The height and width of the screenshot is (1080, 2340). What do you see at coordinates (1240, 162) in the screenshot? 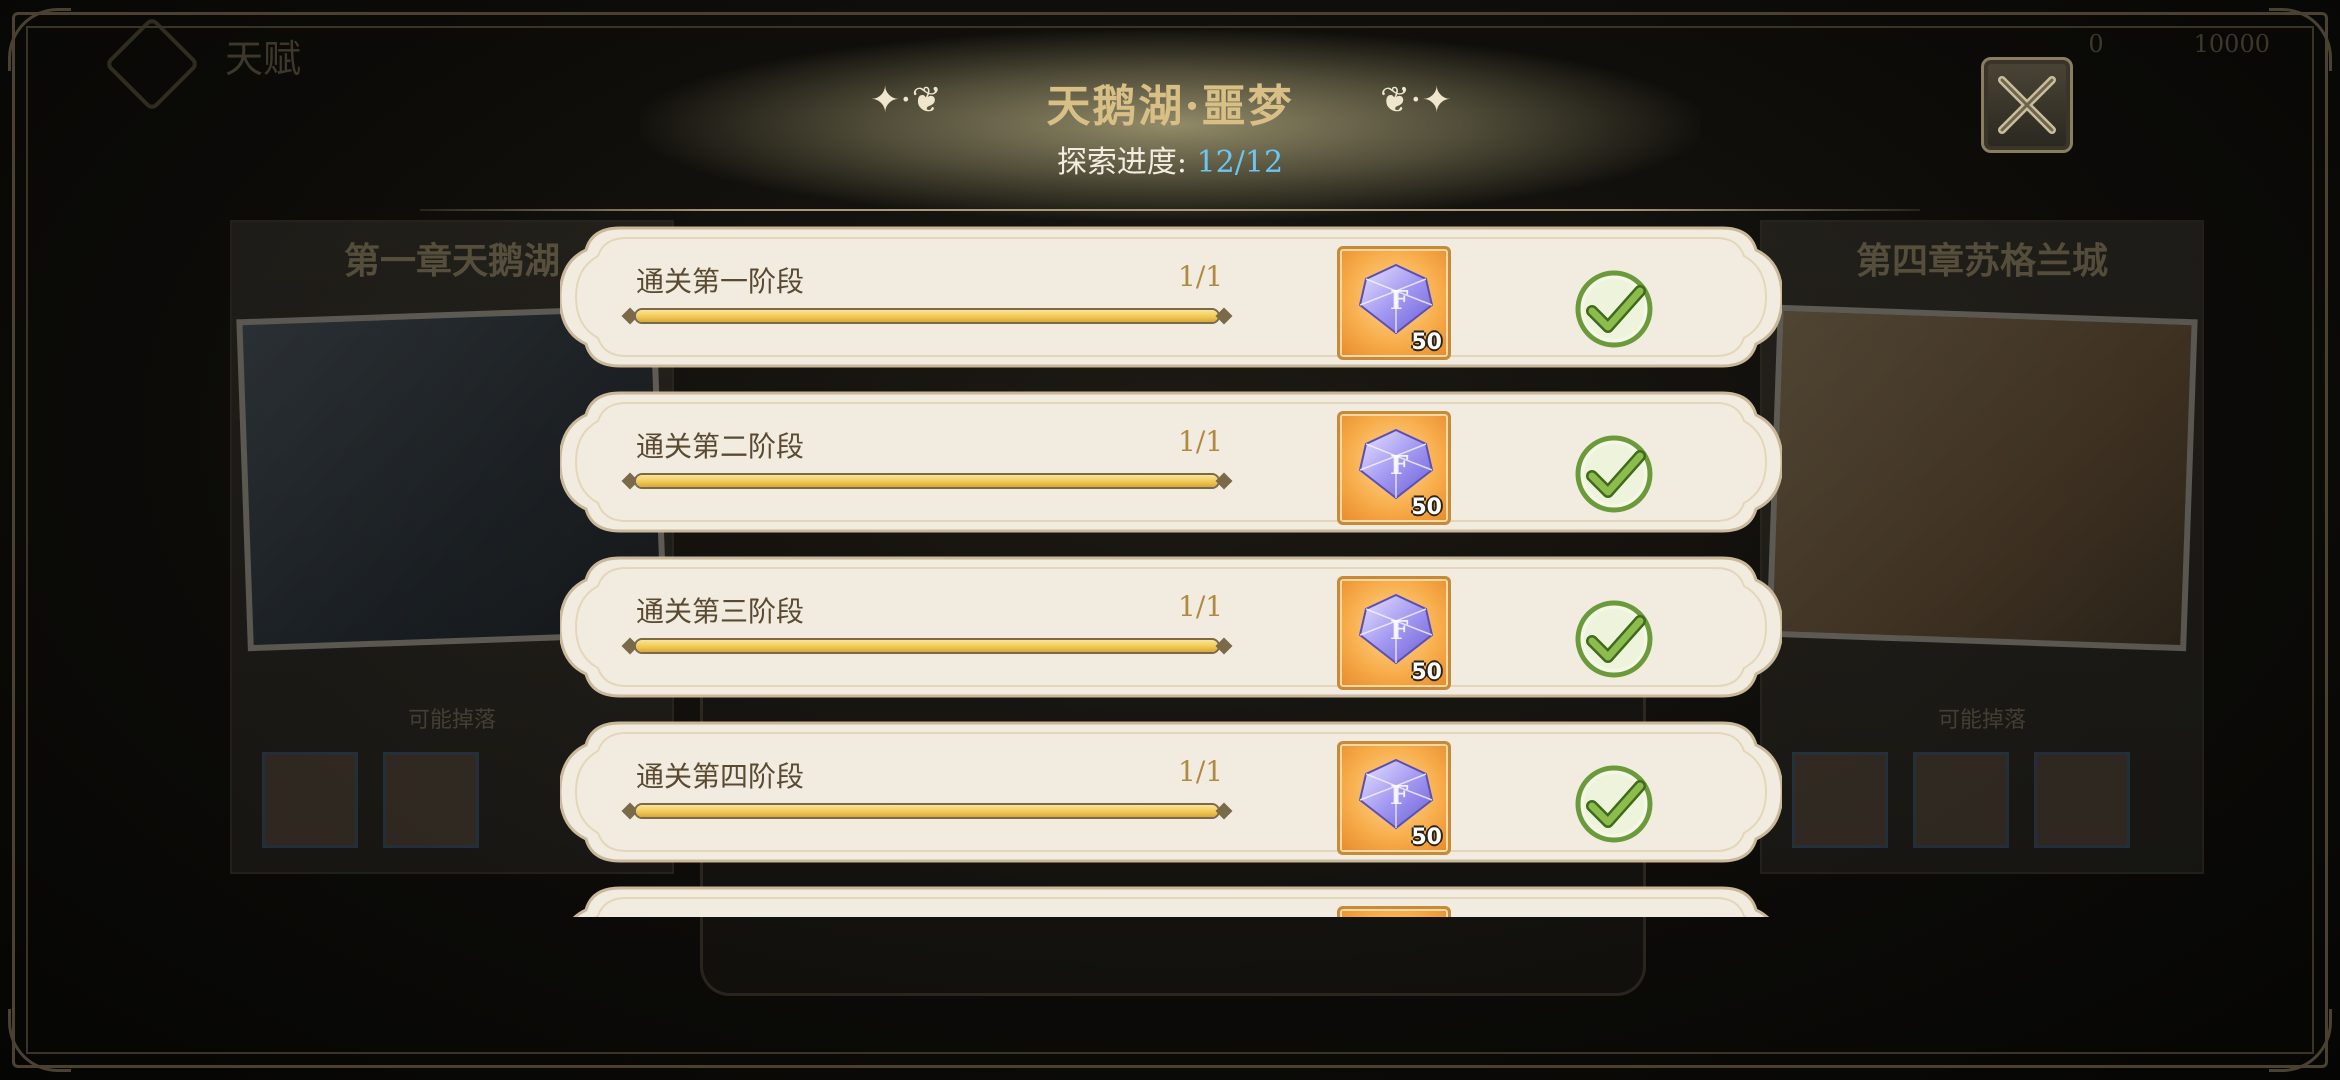
I see `progress-value: 12/12` at bounding box center [1240, 162].